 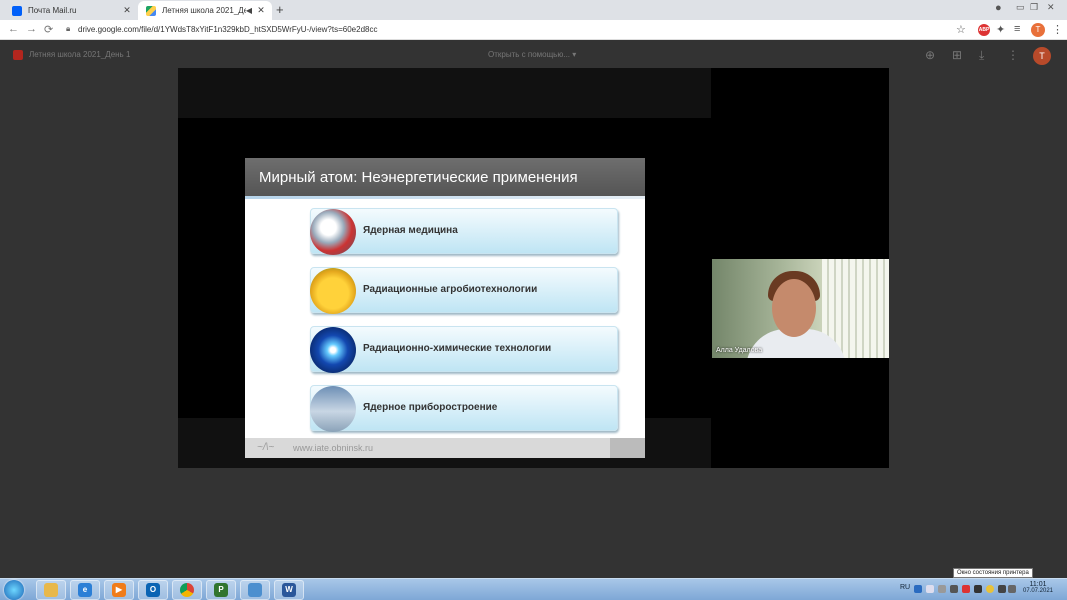 What do you see at coordinates (942, 589) in the screenshot?
I see `printer-tray-icon` at bounding box center [942, 589].